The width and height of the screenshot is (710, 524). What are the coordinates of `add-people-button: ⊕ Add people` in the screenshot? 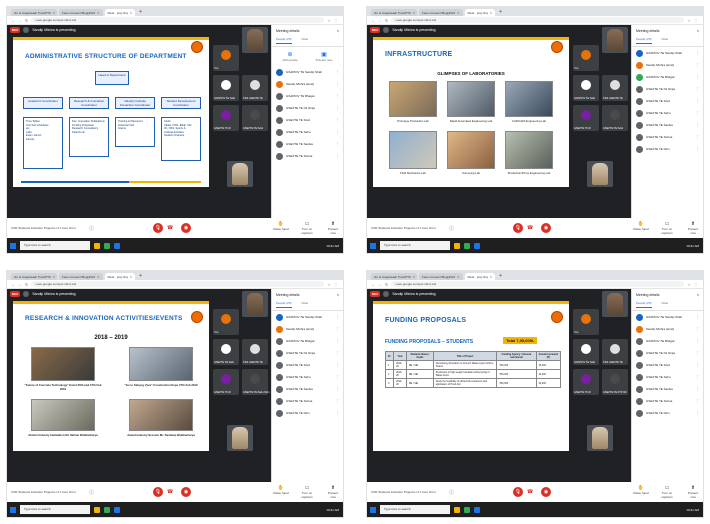 It's located at (290, 56).